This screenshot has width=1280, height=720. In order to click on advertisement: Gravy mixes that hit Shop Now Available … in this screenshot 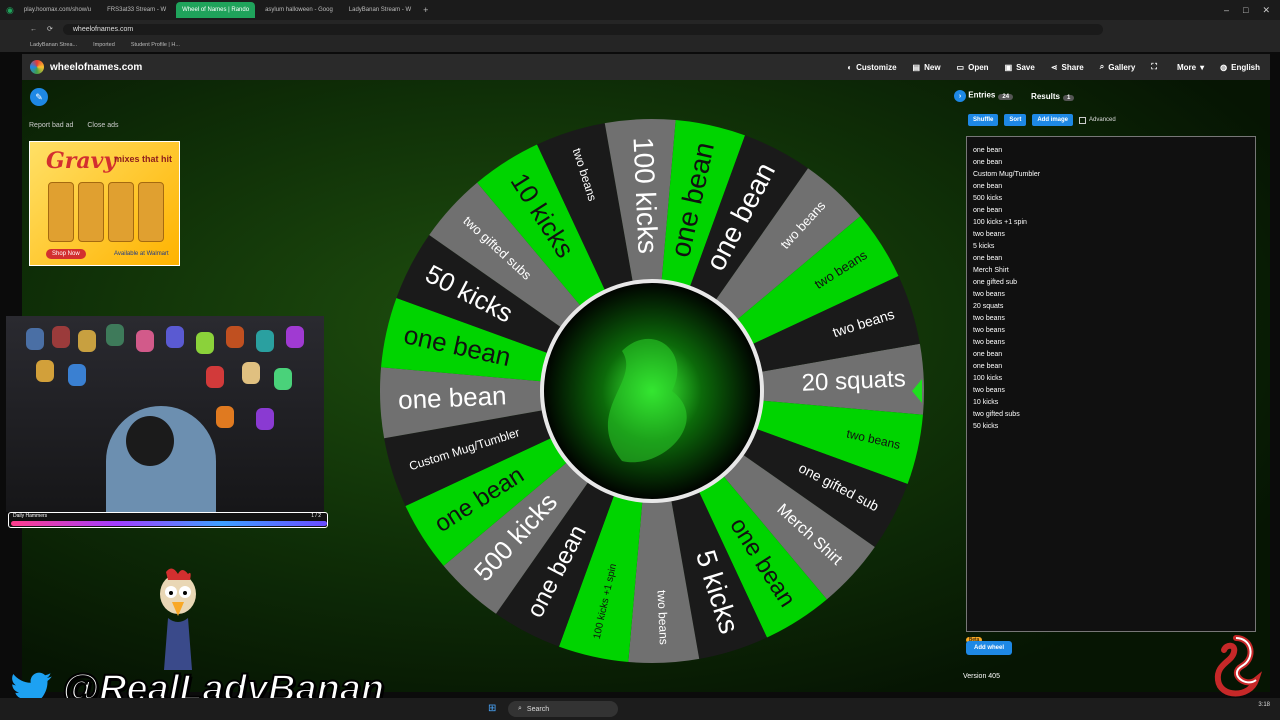, I will do `click(104, 203)`.